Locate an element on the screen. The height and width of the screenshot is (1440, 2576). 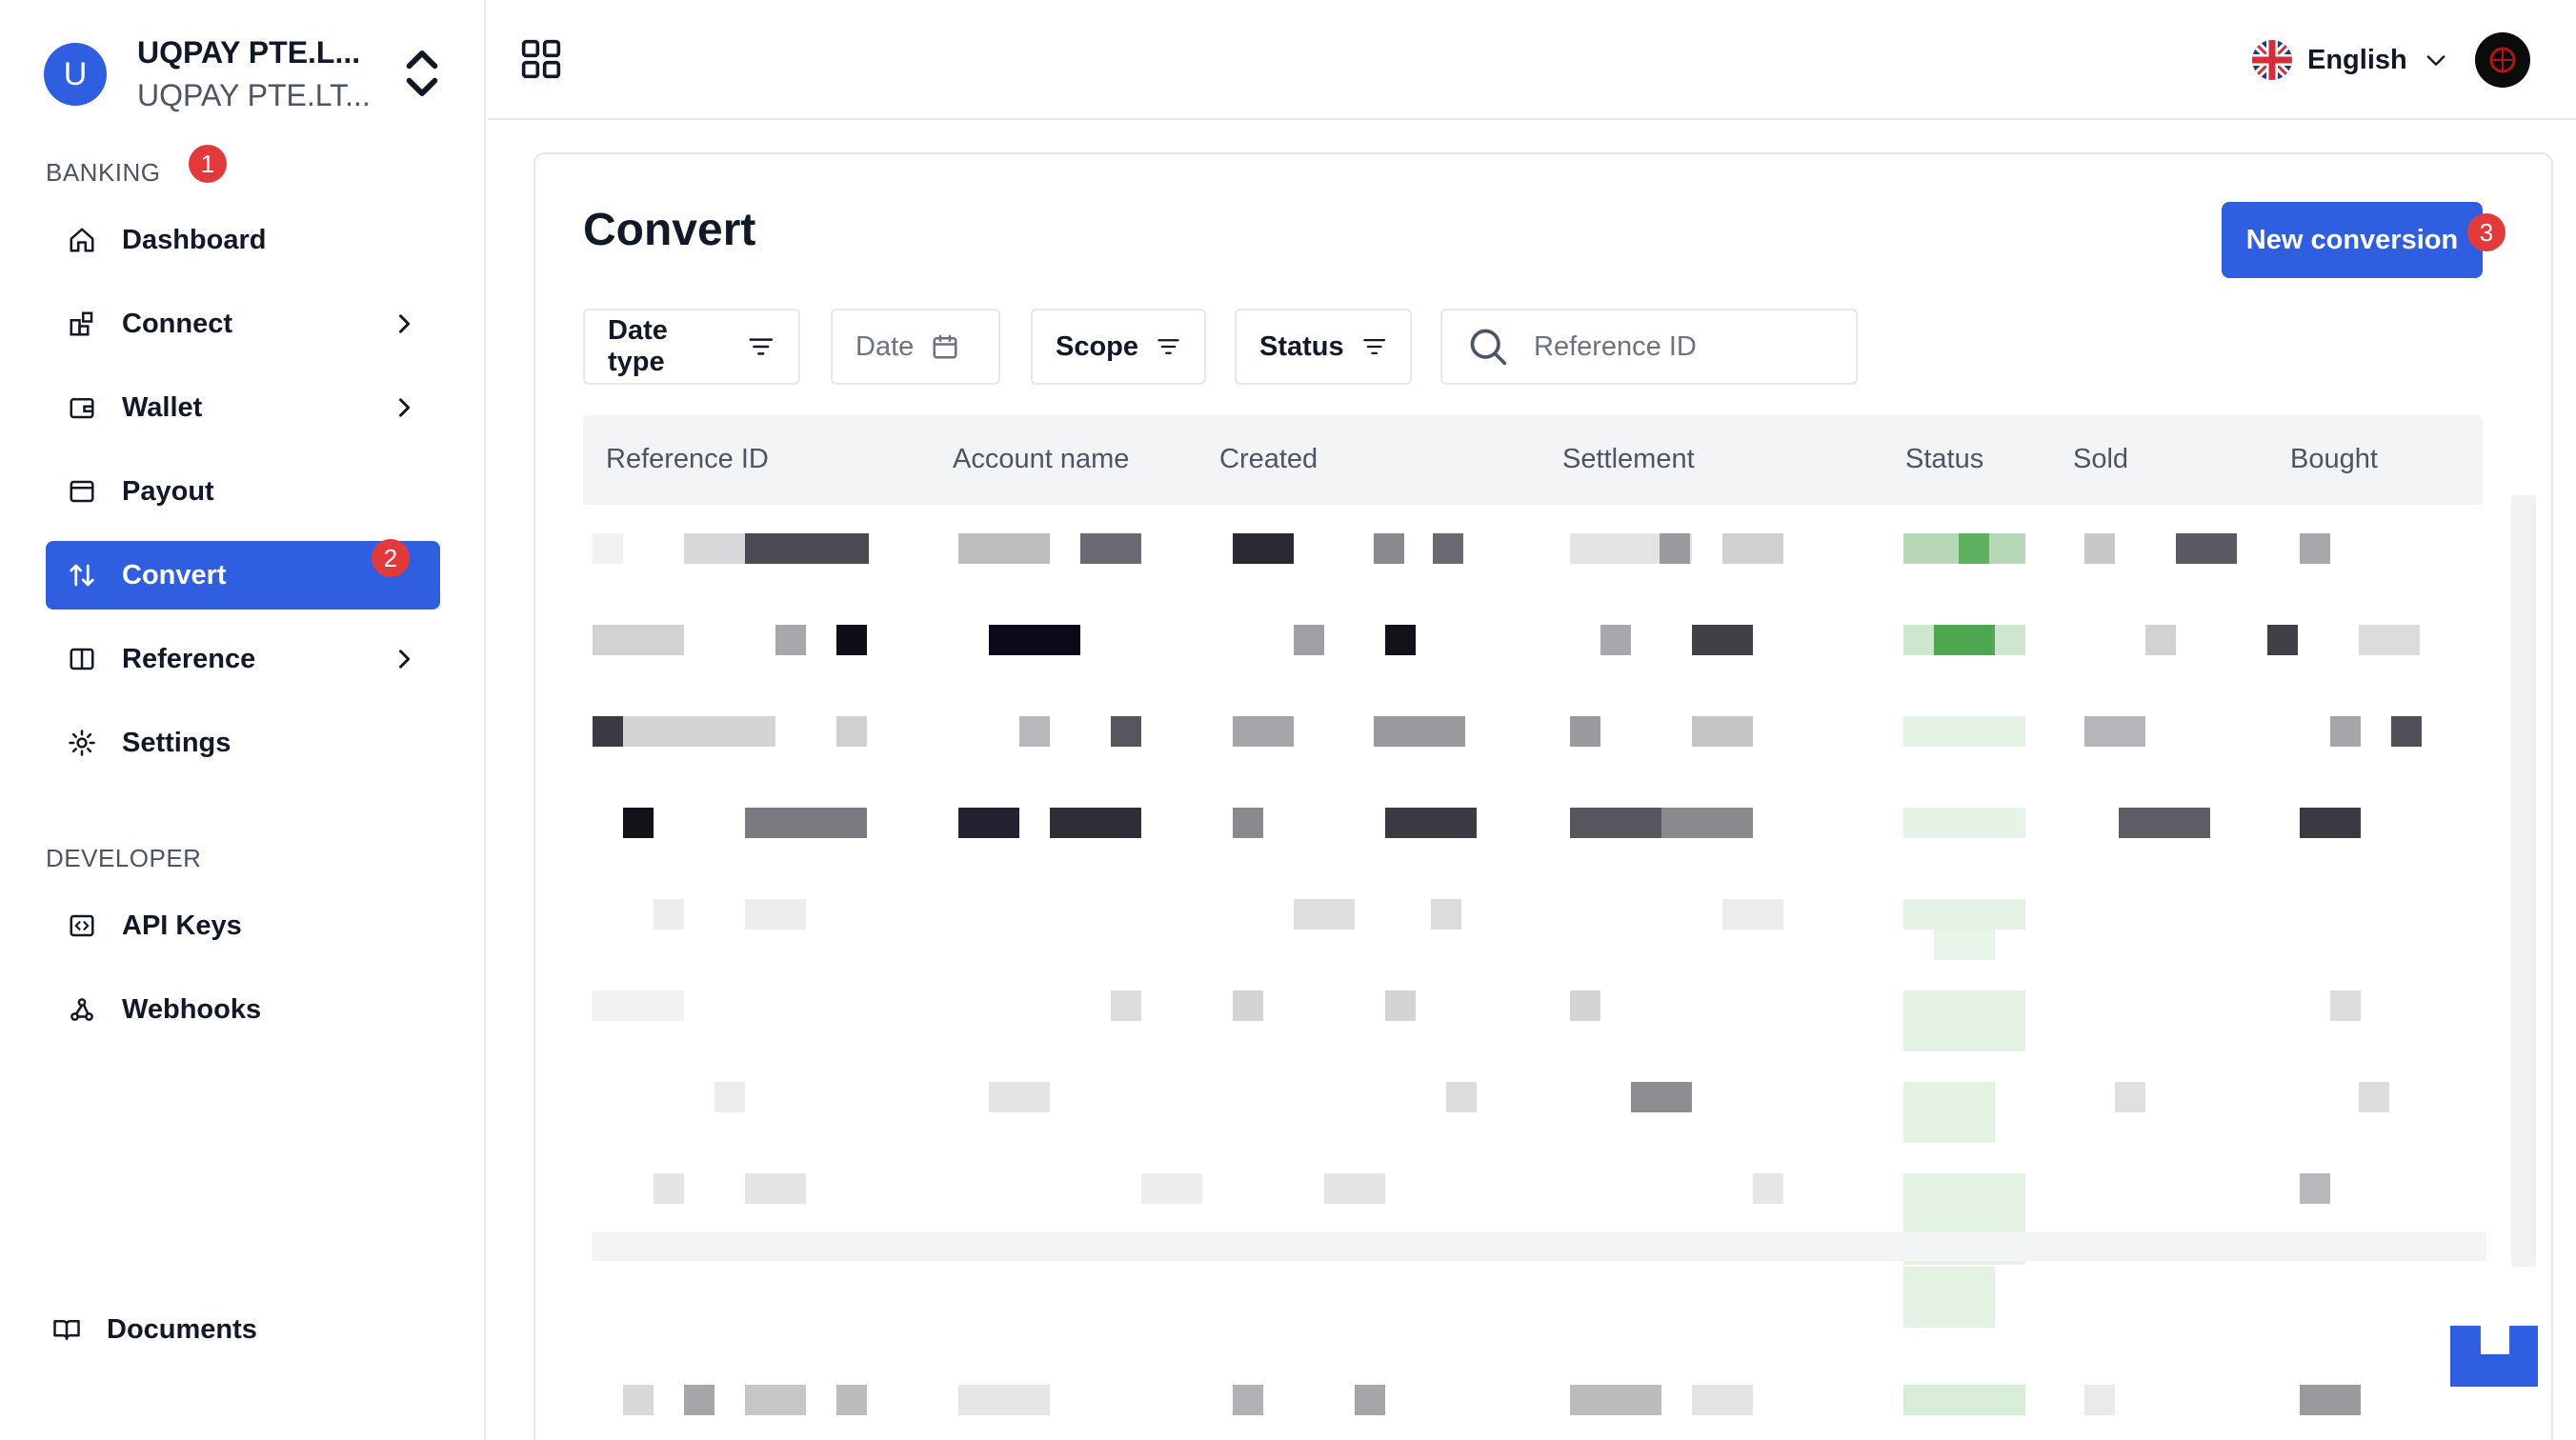
sidebar-item-wallet: Wallet is located at coordinates (243, 407).